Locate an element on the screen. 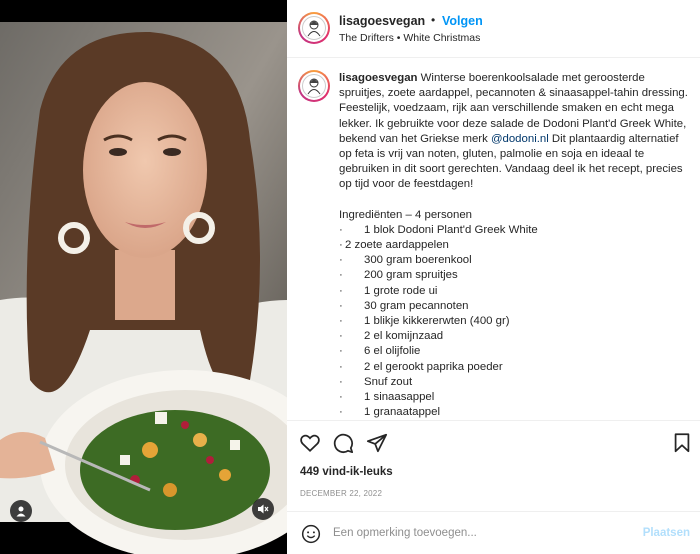 Image resolution: width=700 pixels, height=554 pixels. ingredient-item: · 1 grote rode ui is located at coordinates (515, 291).